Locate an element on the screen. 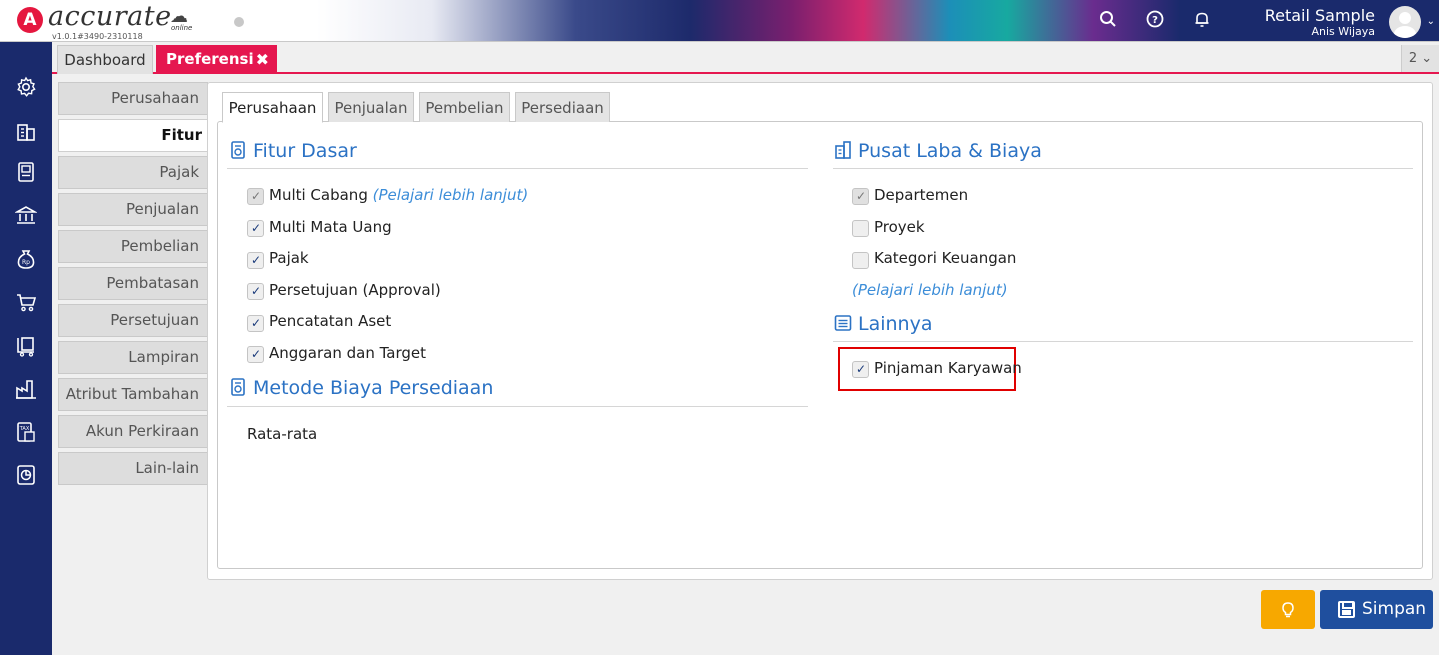 The image size is (1439, 655). settings-menu-atribut-tambahan: Atribut Tambahan is located at coordinates (133, 394).